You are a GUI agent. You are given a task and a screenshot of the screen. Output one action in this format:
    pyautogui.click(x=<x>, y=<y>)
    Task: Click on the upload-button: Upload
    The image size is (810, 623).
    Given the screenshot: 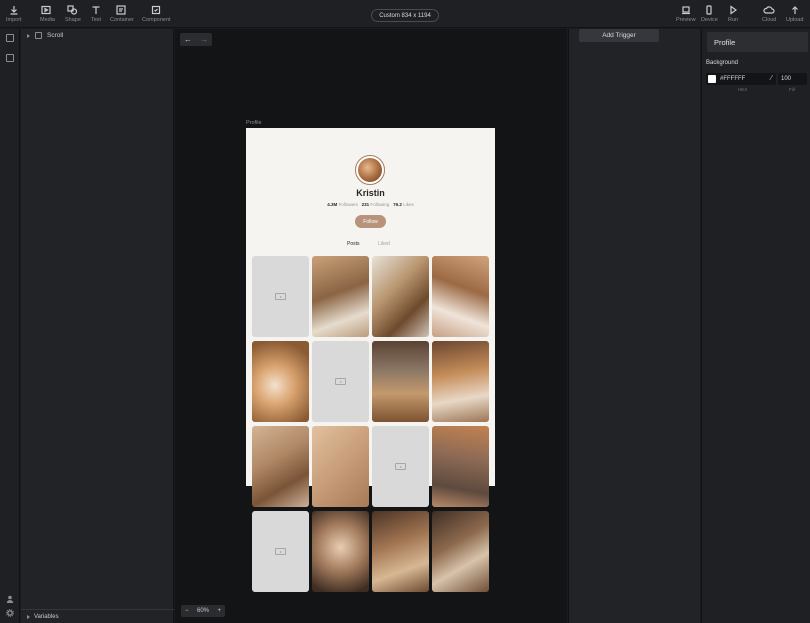 What is the action you would take?
    pyautogui.click(x=794, y=13)
    